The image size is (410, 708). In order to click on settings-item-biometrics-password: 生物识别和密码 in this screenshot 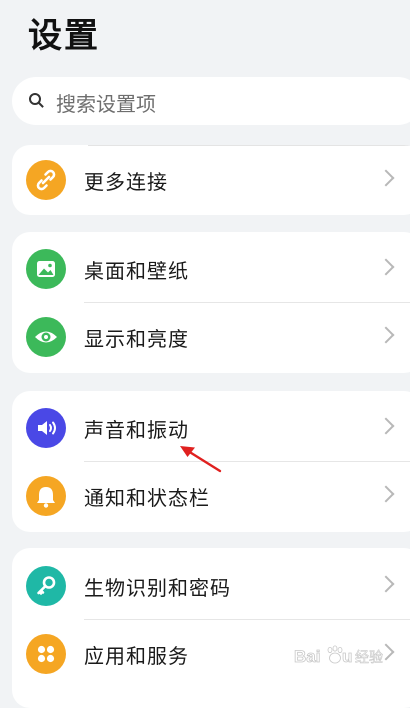, I will do `click(211, 586)`.